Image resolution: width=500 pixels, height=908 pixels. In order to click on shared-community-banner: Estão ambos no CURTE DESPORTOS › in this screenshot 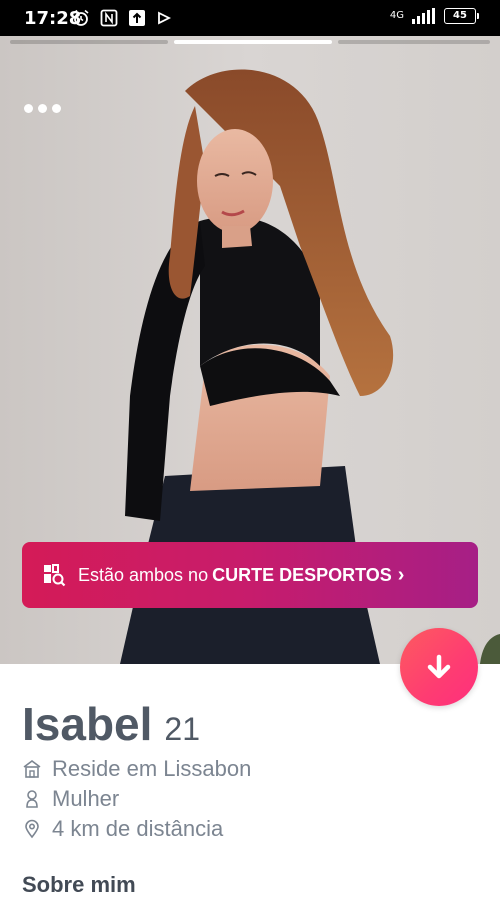, I will do `click(250, 575)`.